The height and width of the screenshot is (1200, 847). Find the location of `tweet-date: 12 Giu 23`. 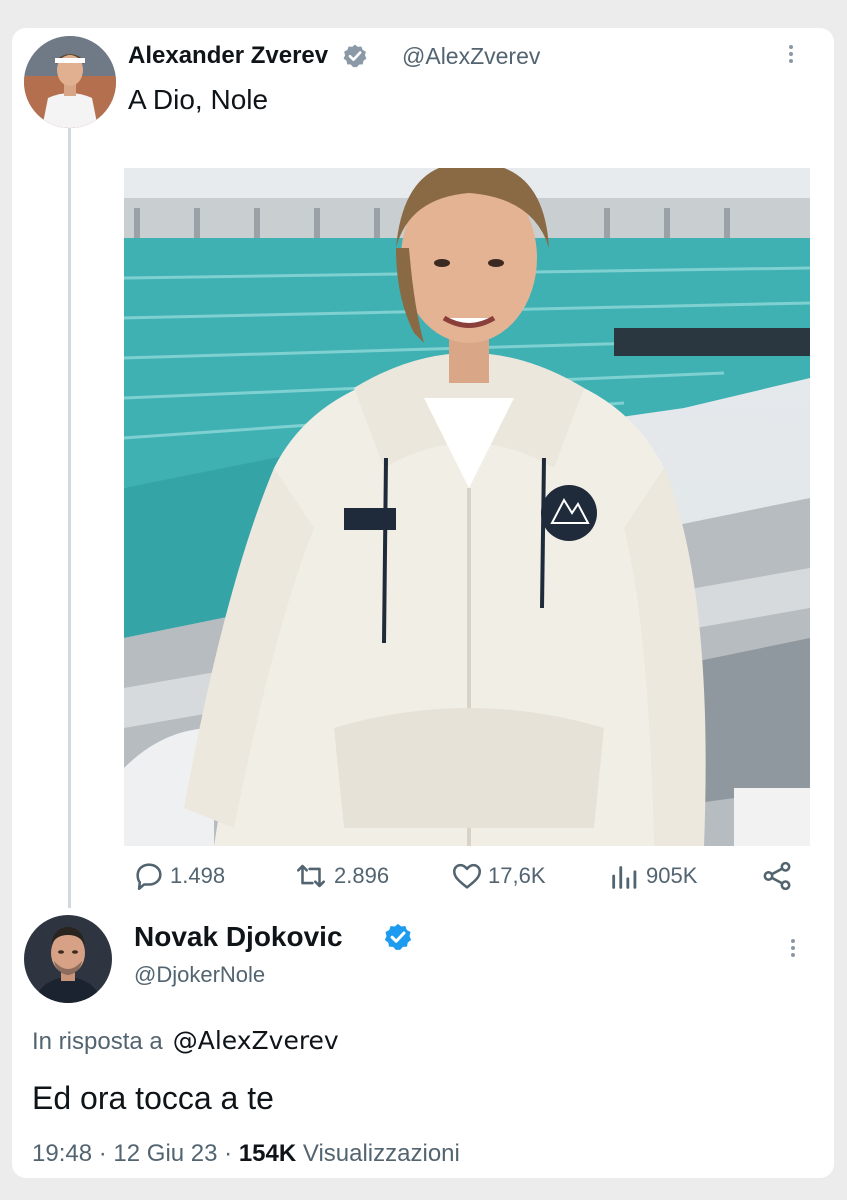

tweet-date: 12 Giu 23 is located at coordinates (165, 1153).